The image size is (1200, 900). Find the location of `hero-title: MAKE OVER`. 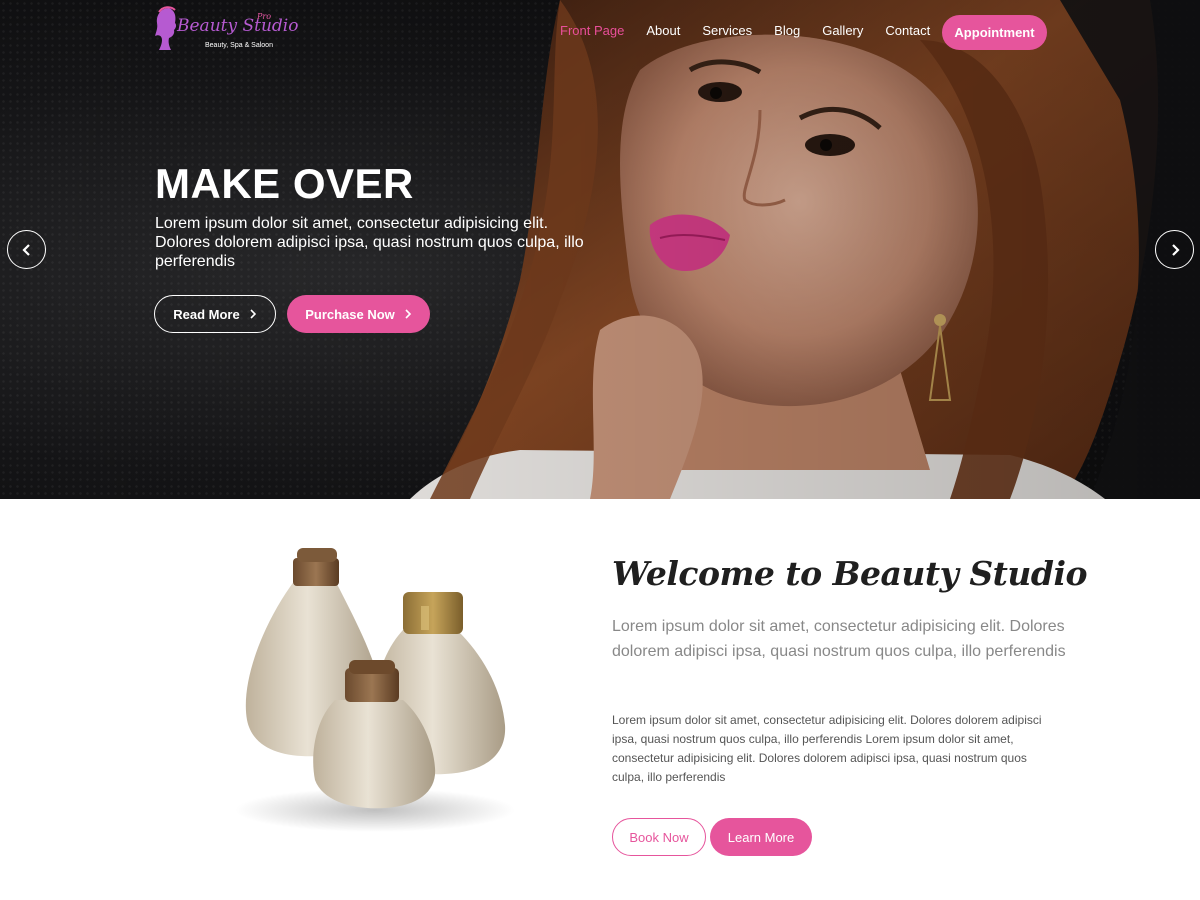

hero-title: MAKE OVER is located at coordinates (284, 183).